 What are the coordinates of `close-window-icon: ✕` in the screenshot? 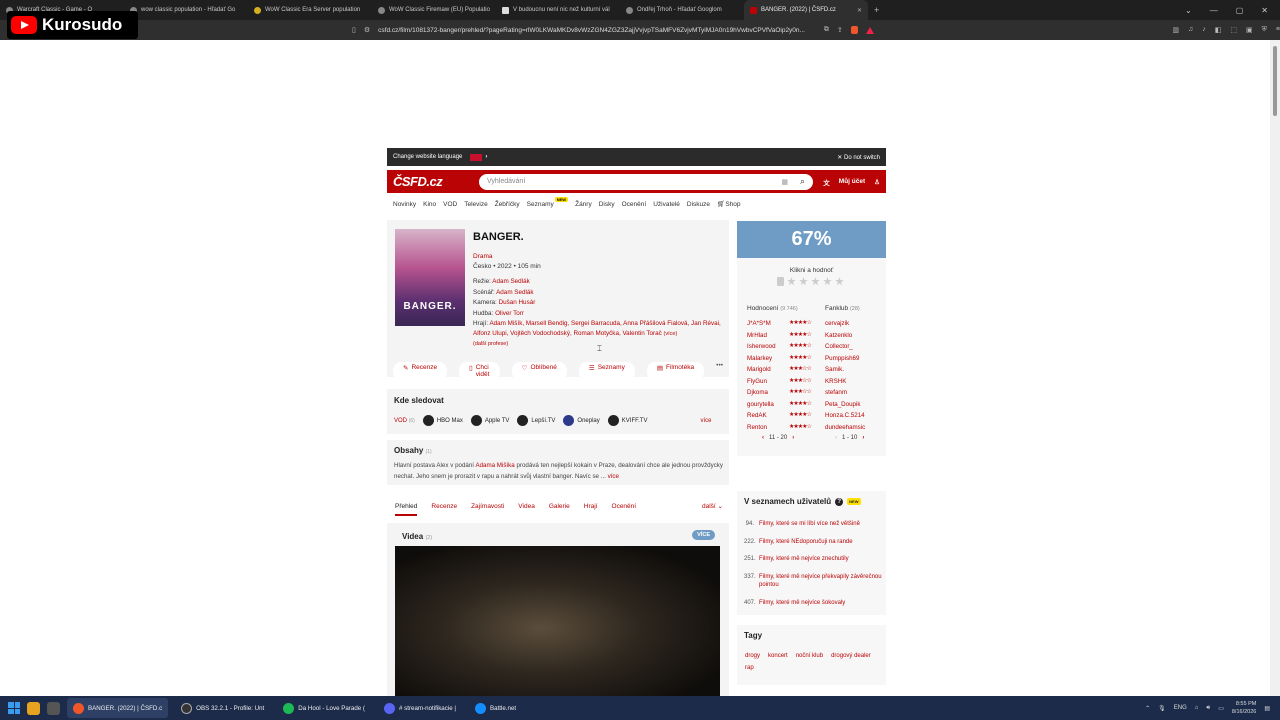 It's located at (1264, 10).